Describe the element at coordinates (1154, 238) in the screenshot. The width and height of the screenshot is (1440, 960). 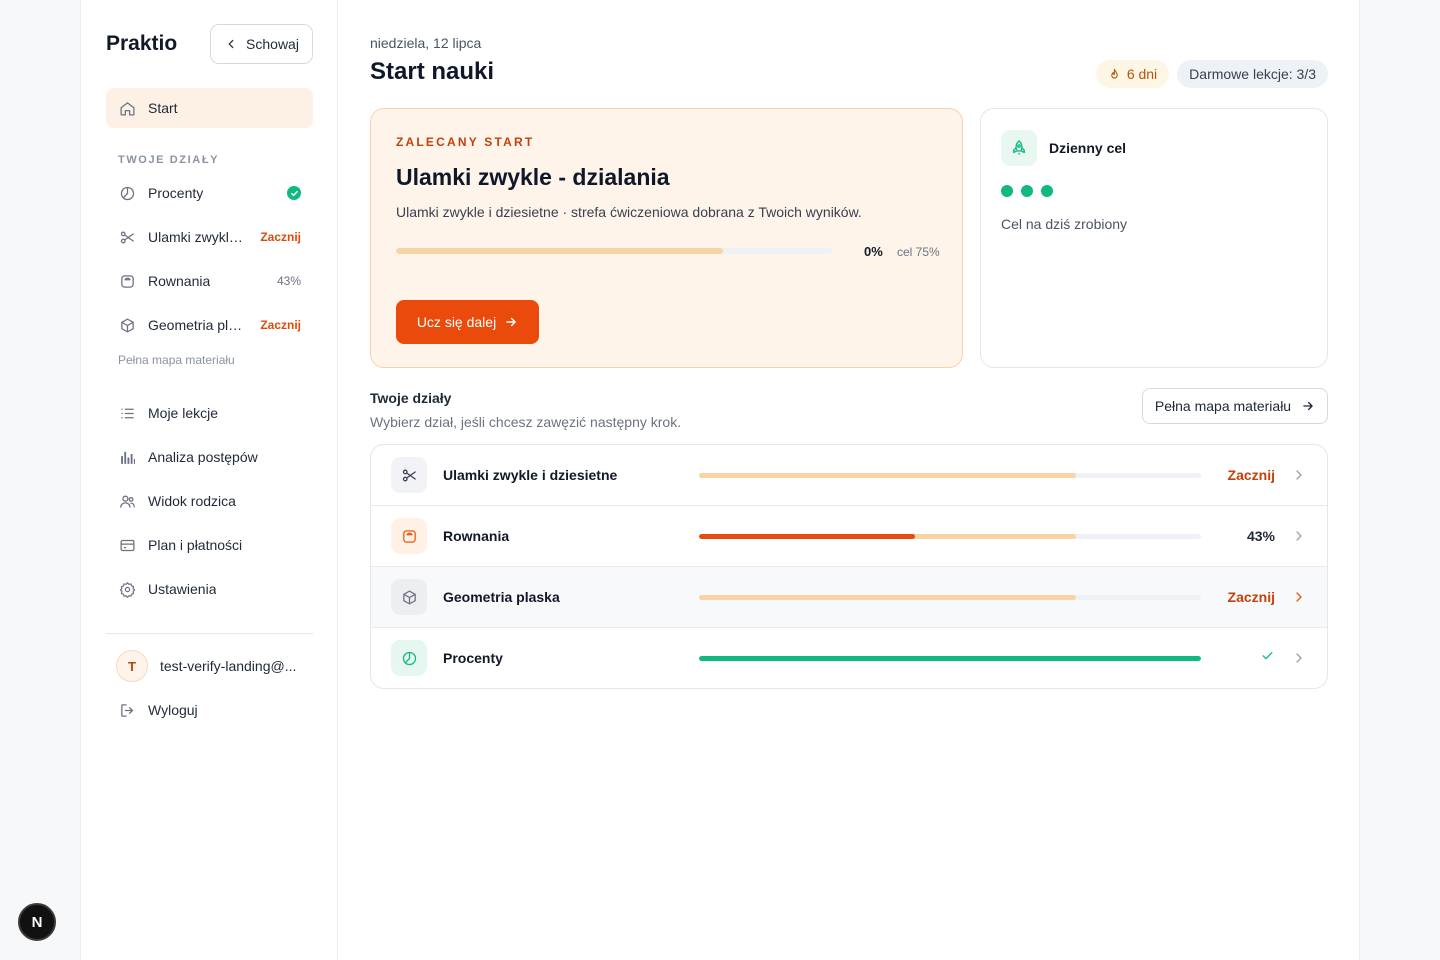
I see `daily-goal-card: Dzienny cel Cel na dziś zrobiony` at that location.